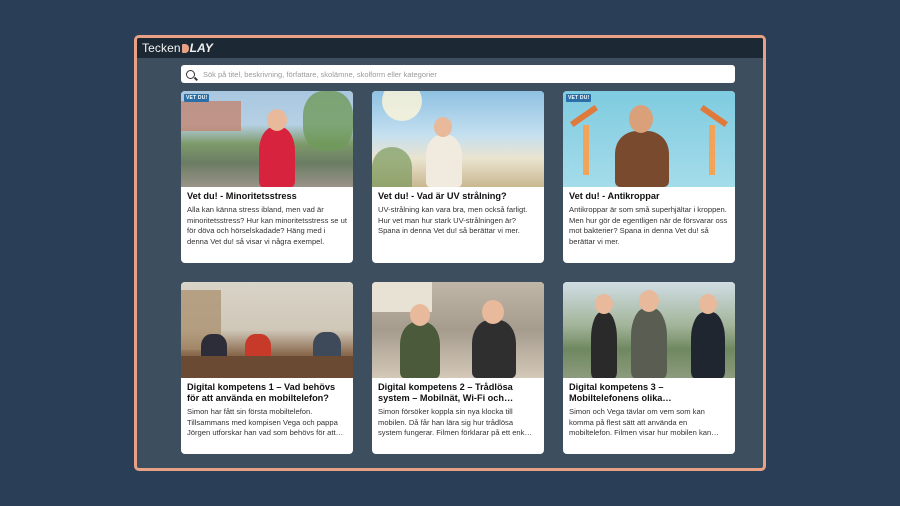  I want to click on top-bar: Tecken LAY, so click(450, 48).